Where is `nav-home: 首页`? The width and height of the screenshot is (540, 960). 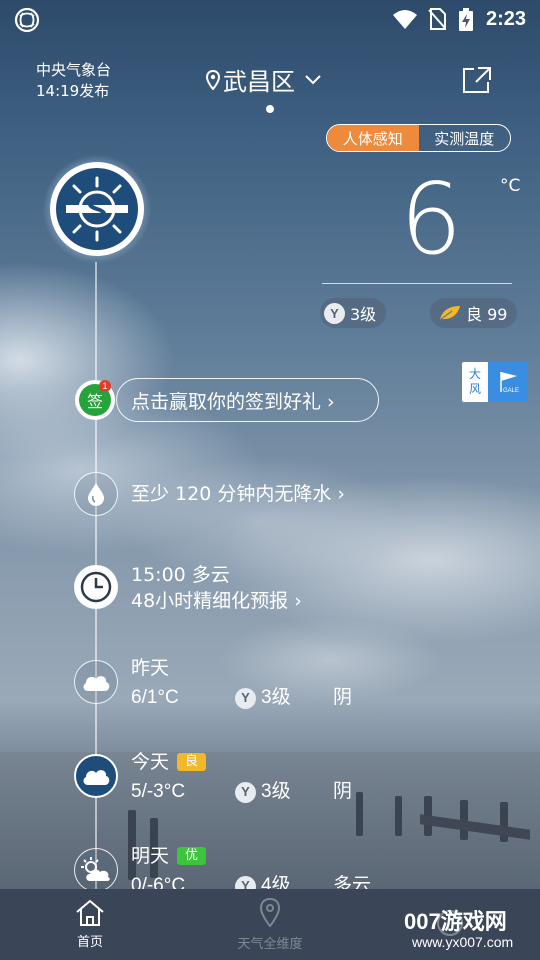
nav-home: 首页 is located at coordinates (90, 924).